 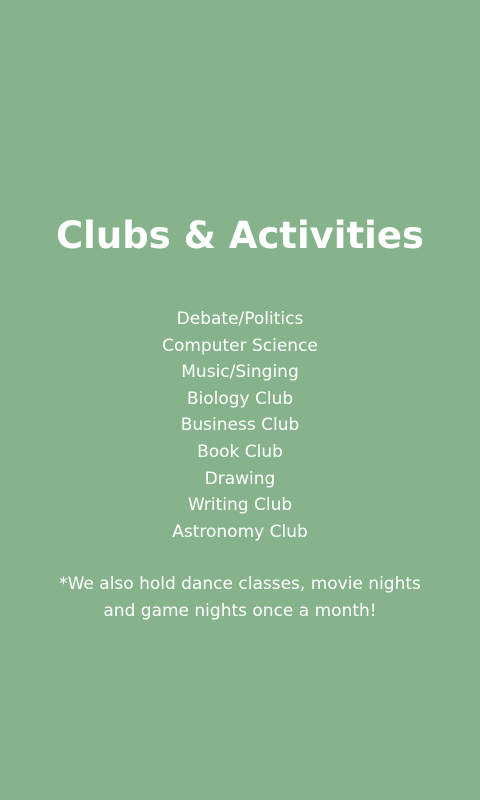 What do you see at coordinates (240, 478) in the screenshot?
I see `list-item: Drawing` at bounding box center [240, 478].